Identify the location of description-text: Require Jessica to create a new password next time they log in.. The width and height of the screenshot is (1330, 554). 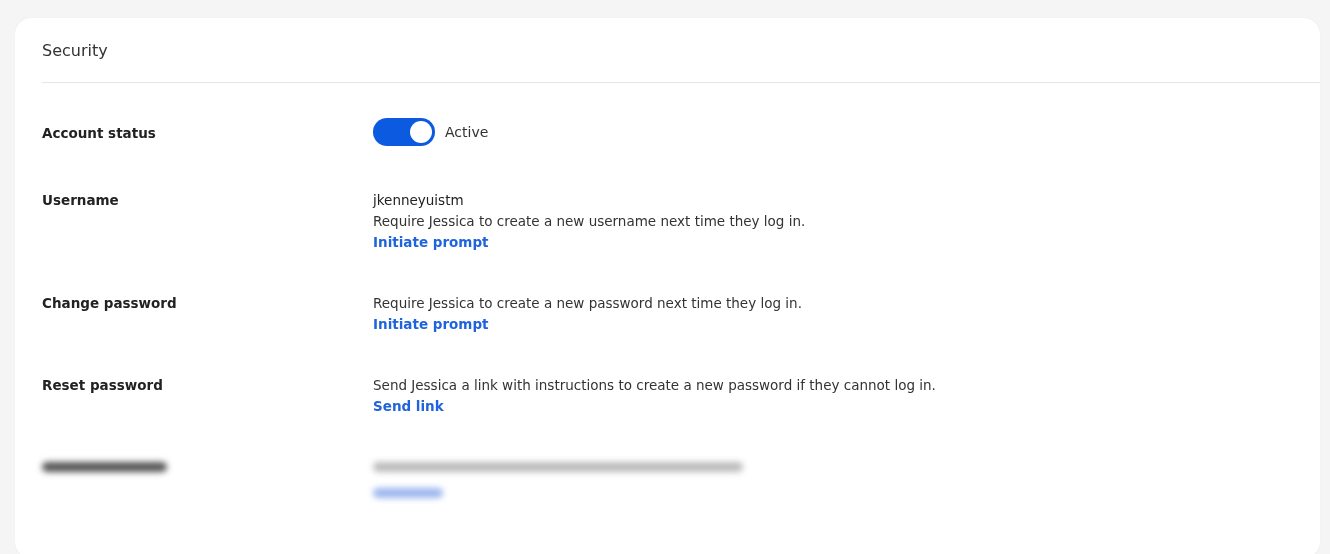
(588, 303).